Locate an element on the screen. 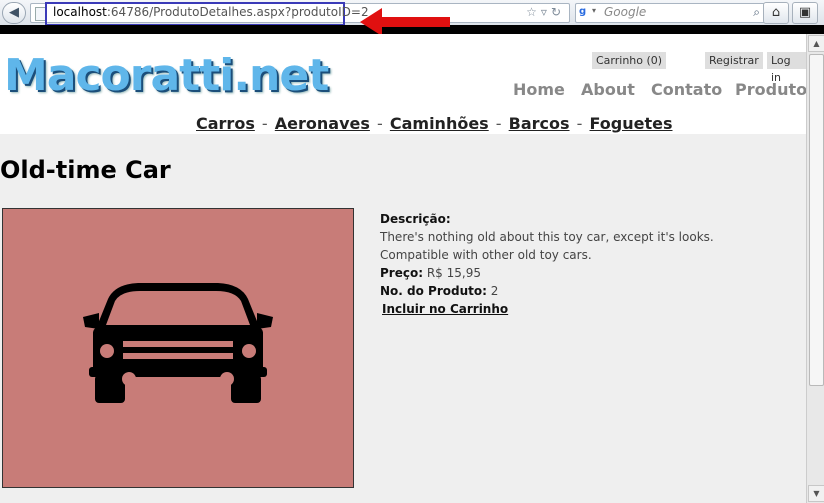 Image resolution: width=824 pixels, height=503 pixels. dropdown-icon: ▿ is located at coordinates (546, 12).